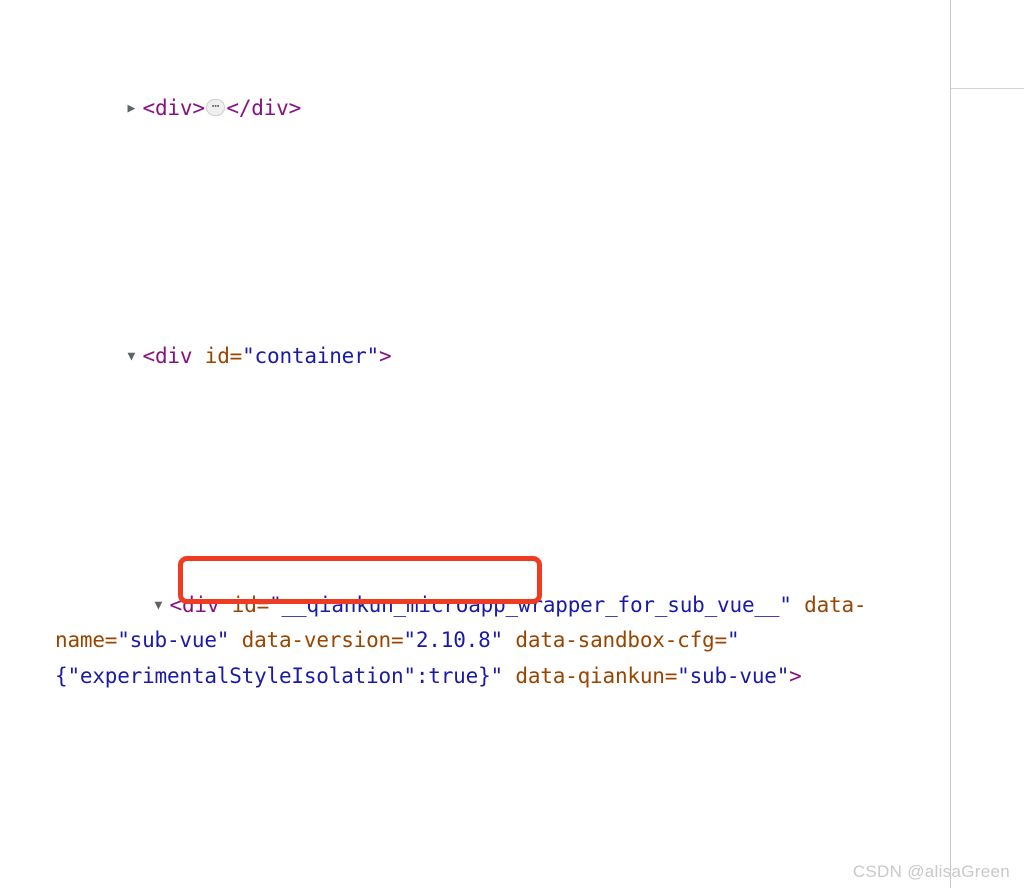 The width and height of the screenshot is (1024, 888). What do you see at coordinates (215, 107) in the screenshot?
I see `collapsed-children-ellipsis-icon: ⋯` at bounding box center [215, 107].